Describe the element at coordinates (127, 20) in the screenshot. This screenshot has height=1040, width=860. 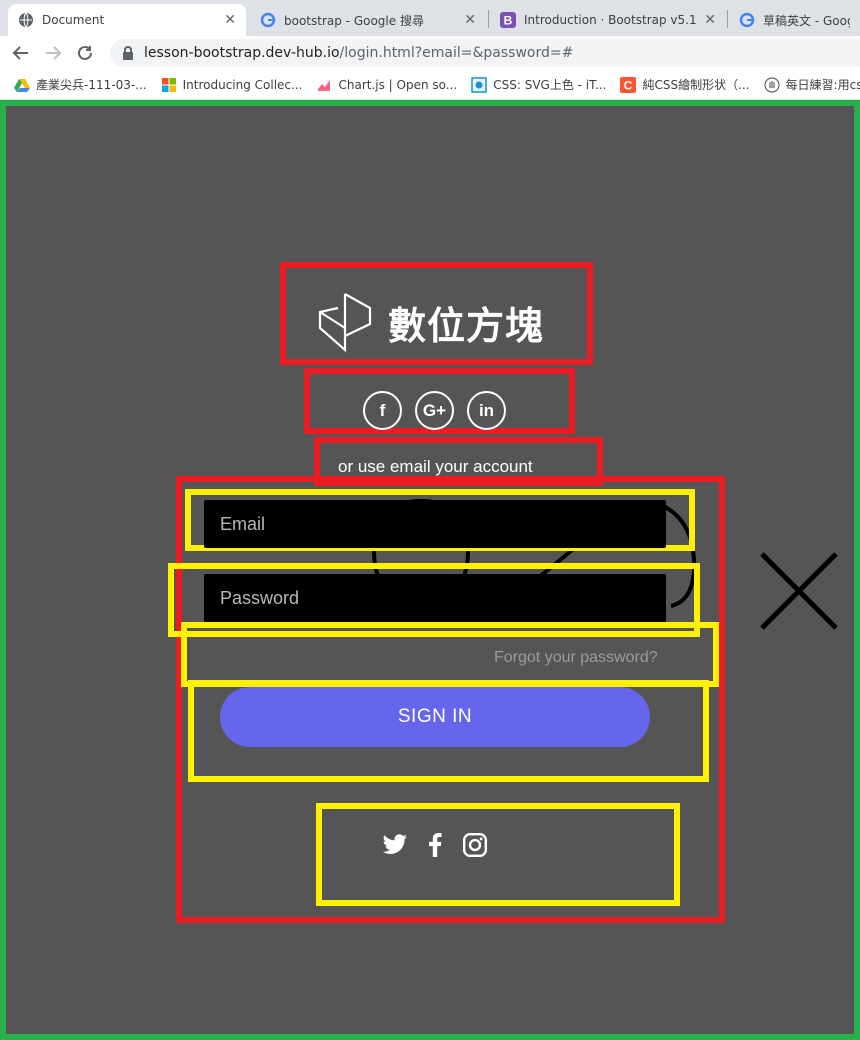
I see `tab-document: Document ✕` at that location.